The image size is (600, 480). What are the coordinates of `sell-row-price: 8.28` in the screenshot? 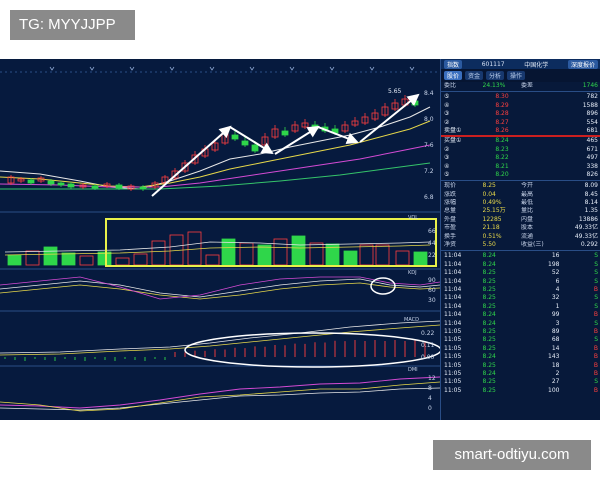 It's located at (502, 114).